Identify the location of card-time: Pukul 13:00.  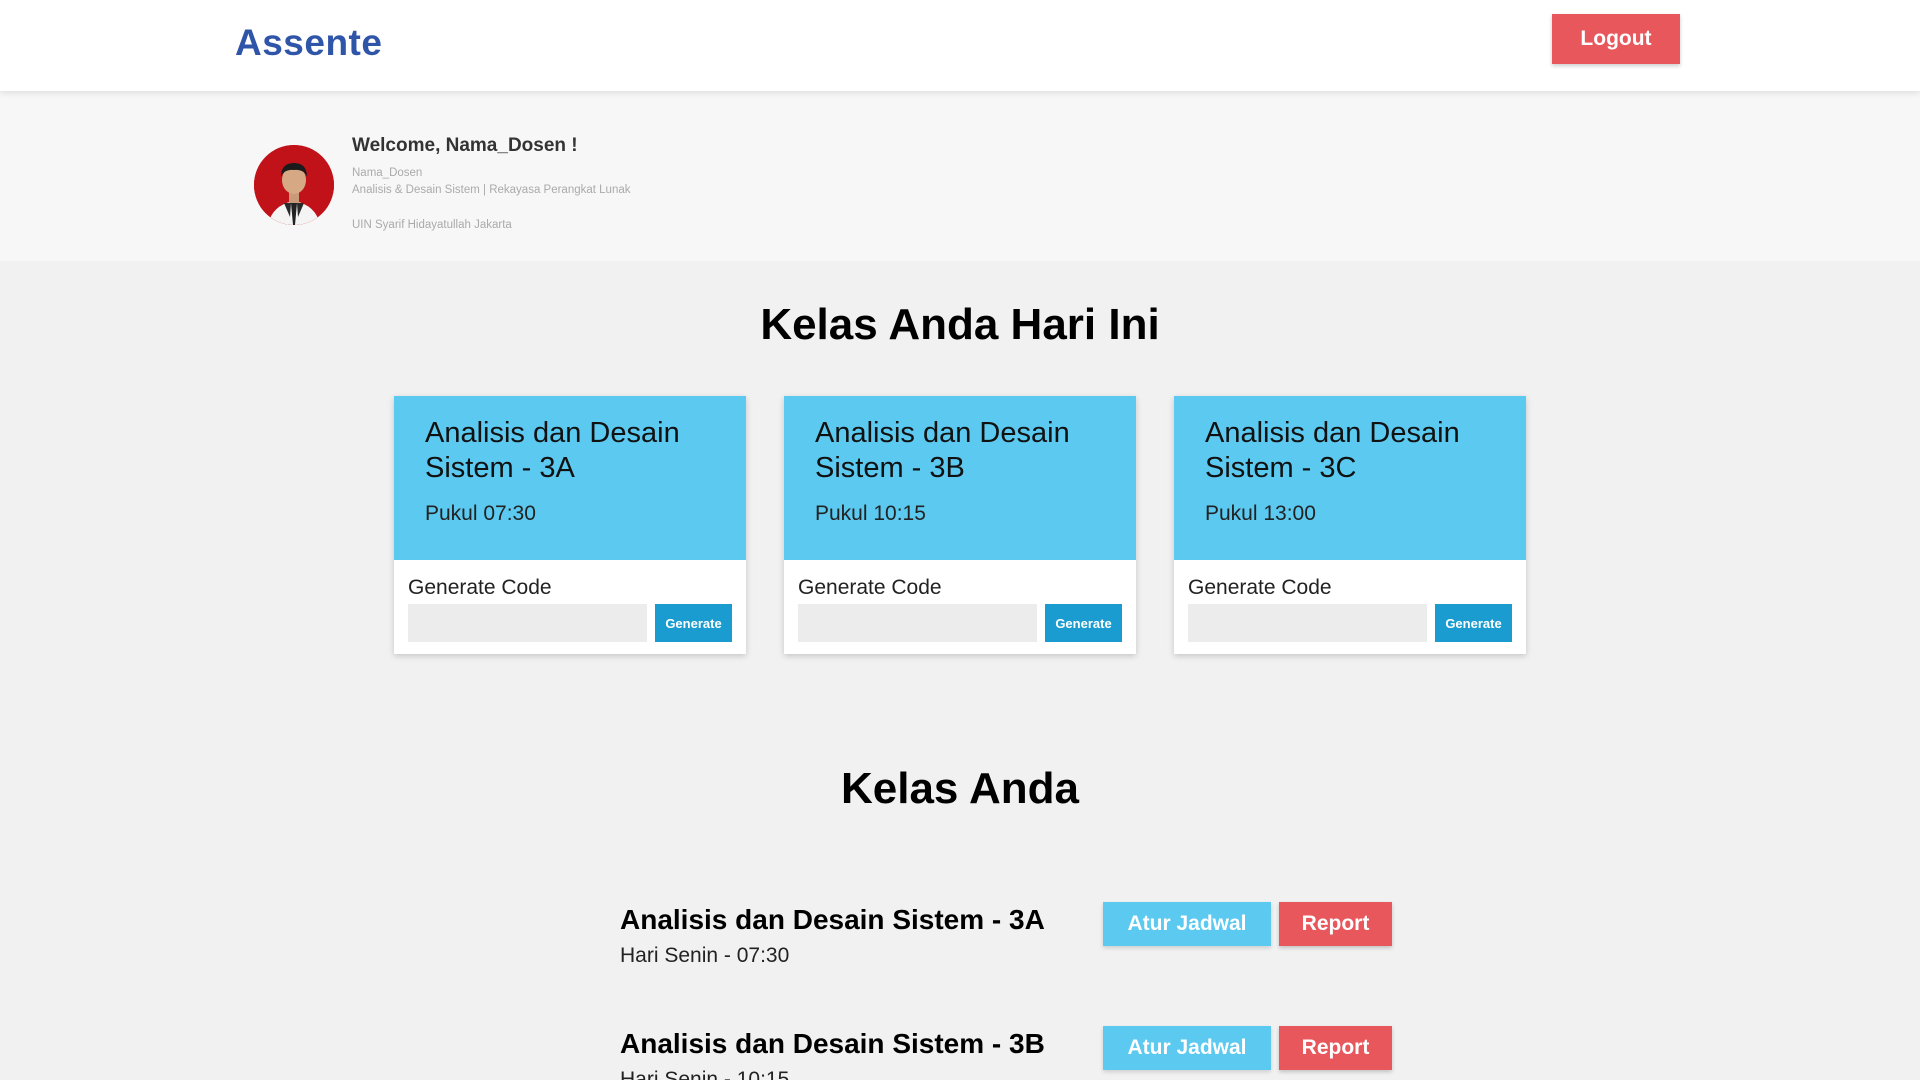
(1260, 513).